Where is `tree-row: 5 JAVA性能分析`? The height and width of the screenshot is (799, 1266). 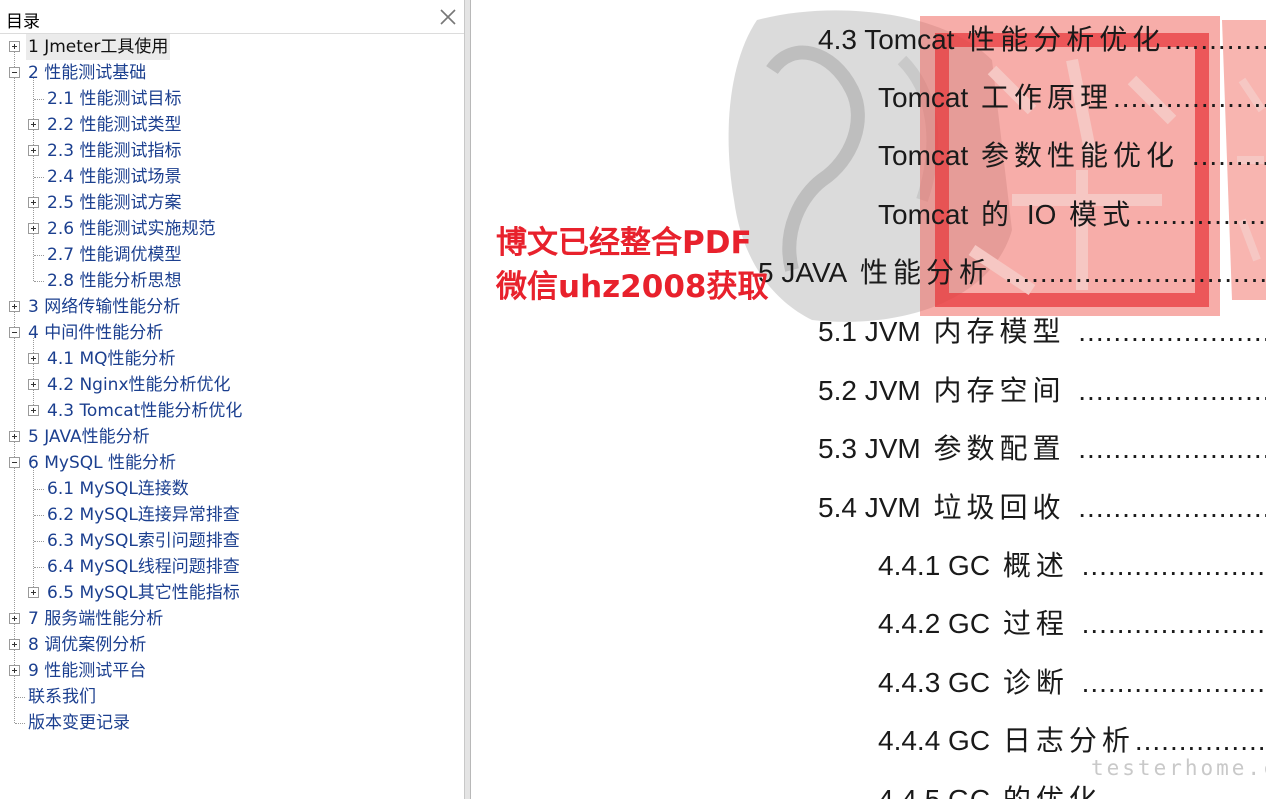
tree-row: 5 JAVA性能分析 is located at coordinates (232, 437).